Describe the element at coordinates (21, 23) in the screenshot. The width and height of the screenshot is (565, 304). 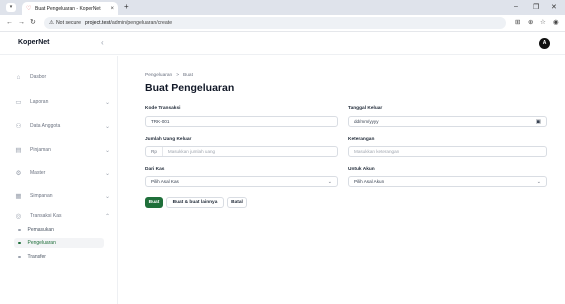
I see `forward-icon: →` at that location.